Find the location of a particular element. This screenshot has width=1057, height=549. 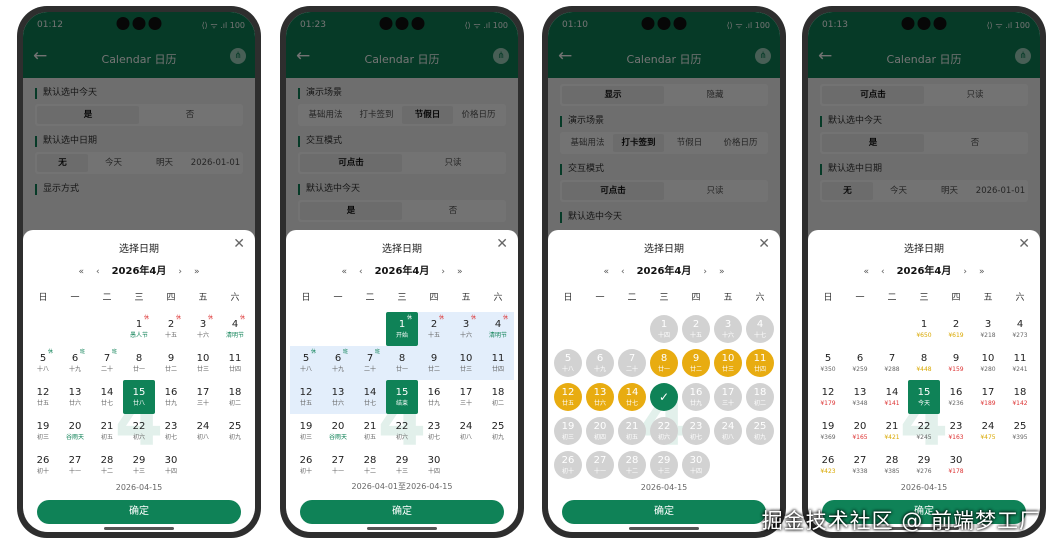

date-cell: 27 ¥338 is located at coordinates (860, 465).